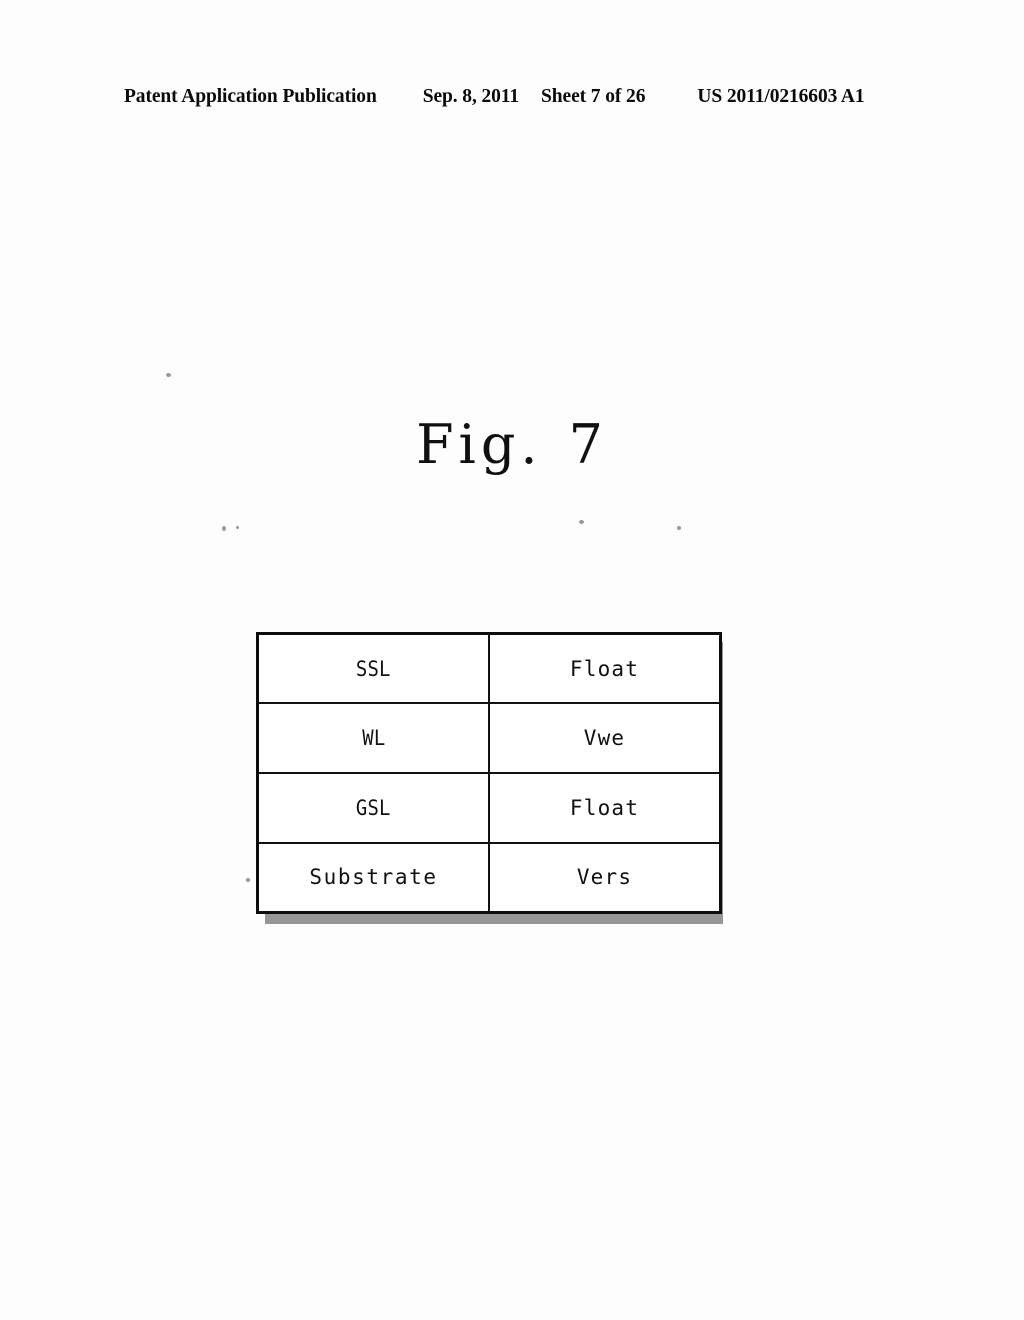  Describe the element at coordinates (588, 444) in the screenshot. I see `figure-number: 7` at that location.